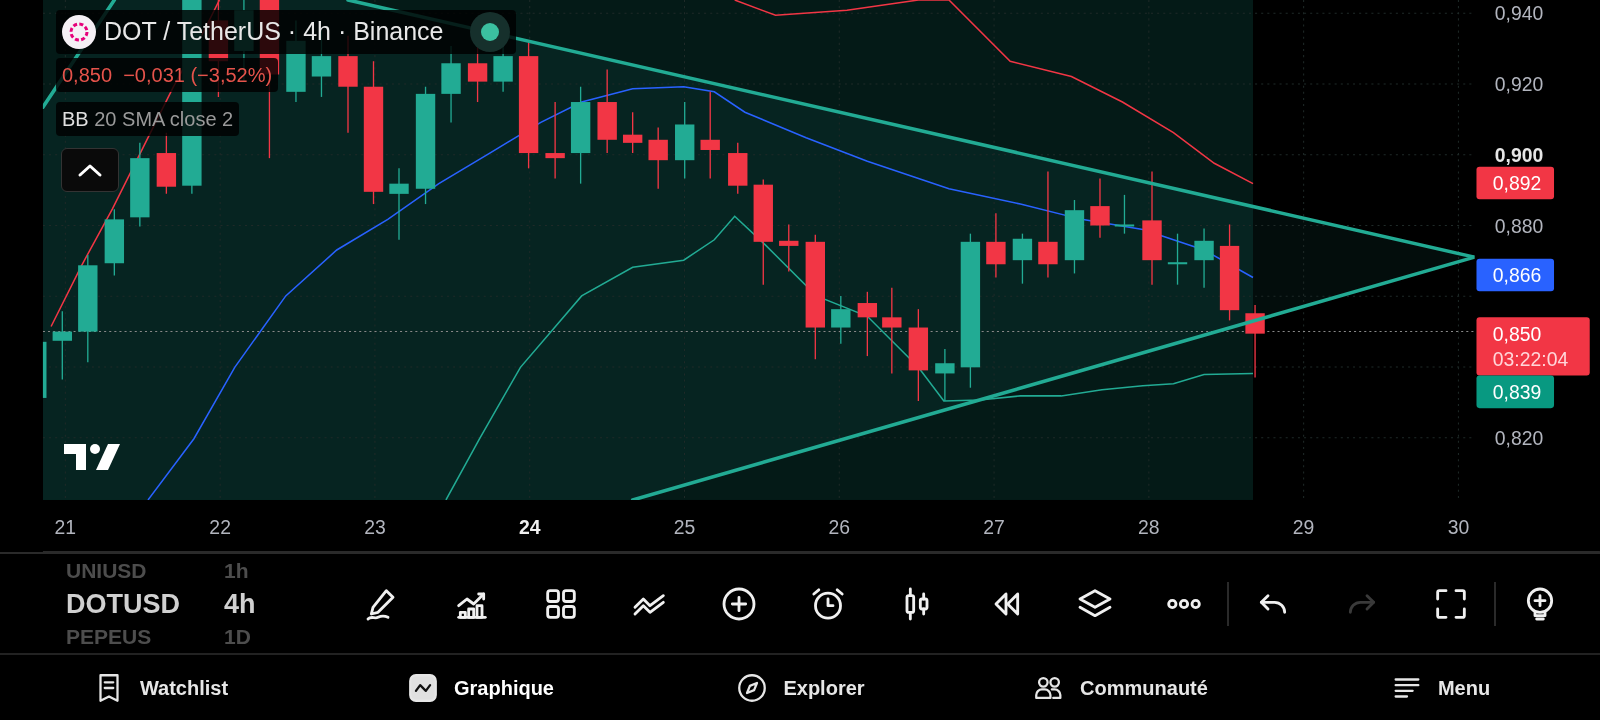 The width and height of the screenshot is (1600, 720). I want to click on price-change: 0,850 −0,031 (−3,52%), so click(167, 75).